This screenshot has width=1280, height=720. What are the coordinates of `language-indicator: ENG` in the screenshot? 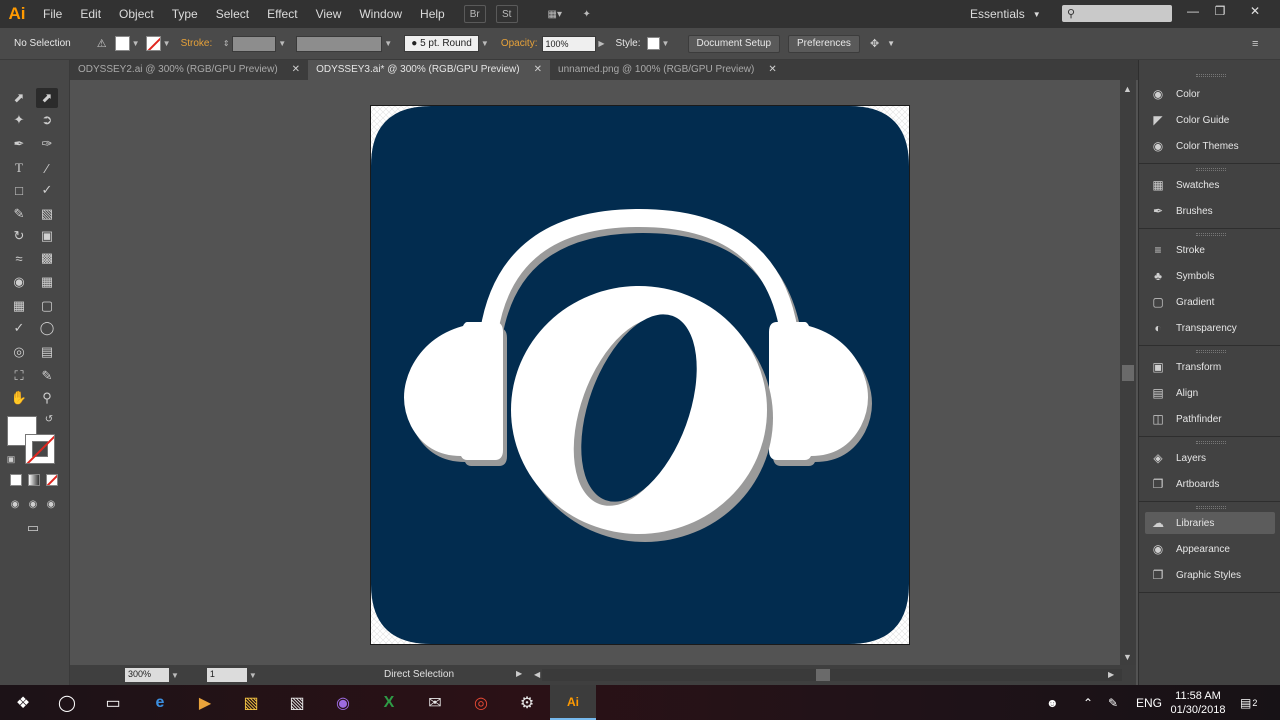 It's located at (1149, 702).